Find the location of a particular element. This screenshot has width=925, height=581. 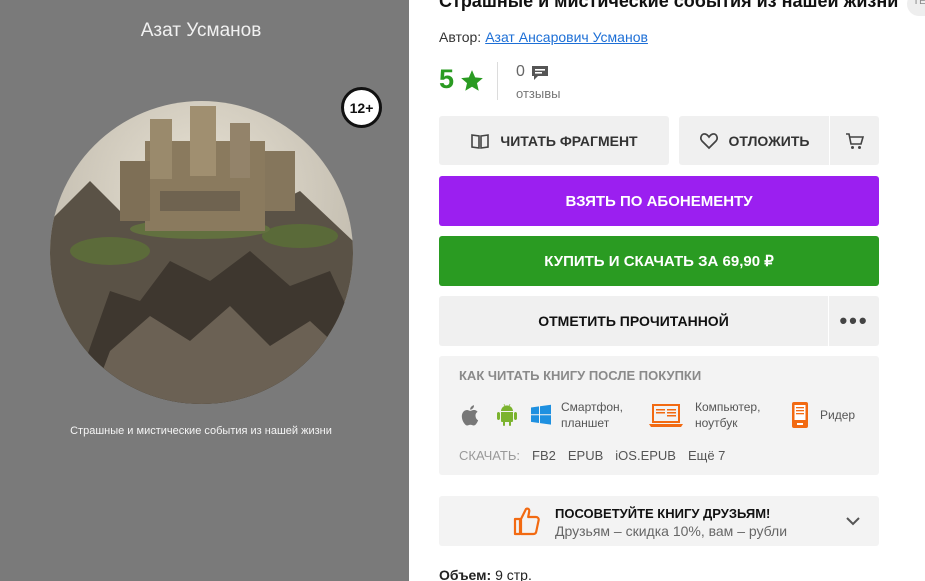

reader-label: Ридер is located at coordinates (838, 415).